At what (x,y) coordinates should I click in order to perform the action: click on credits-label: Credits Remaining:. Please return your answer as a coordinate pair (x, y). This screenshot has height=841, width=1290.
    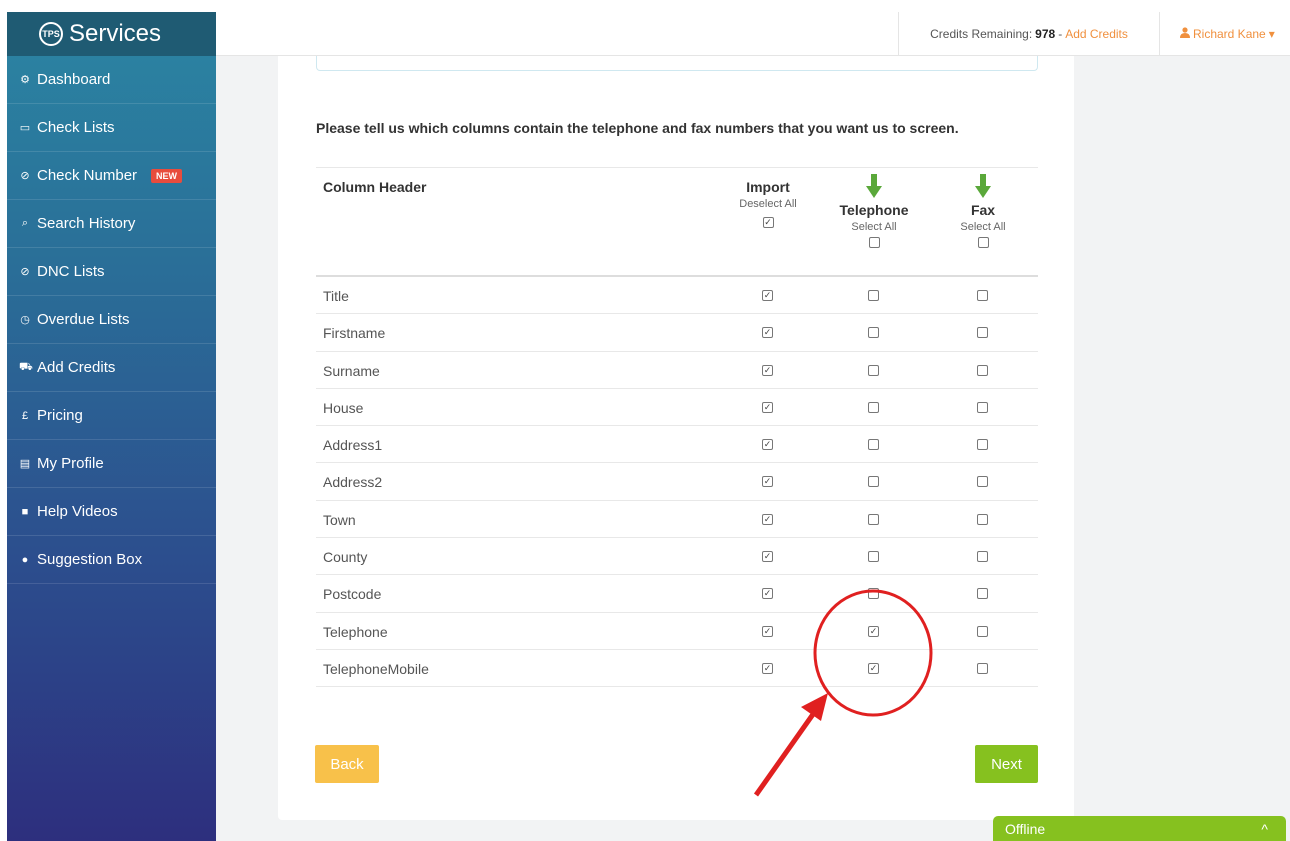
    Looking at the image, I should click on (981, 34).